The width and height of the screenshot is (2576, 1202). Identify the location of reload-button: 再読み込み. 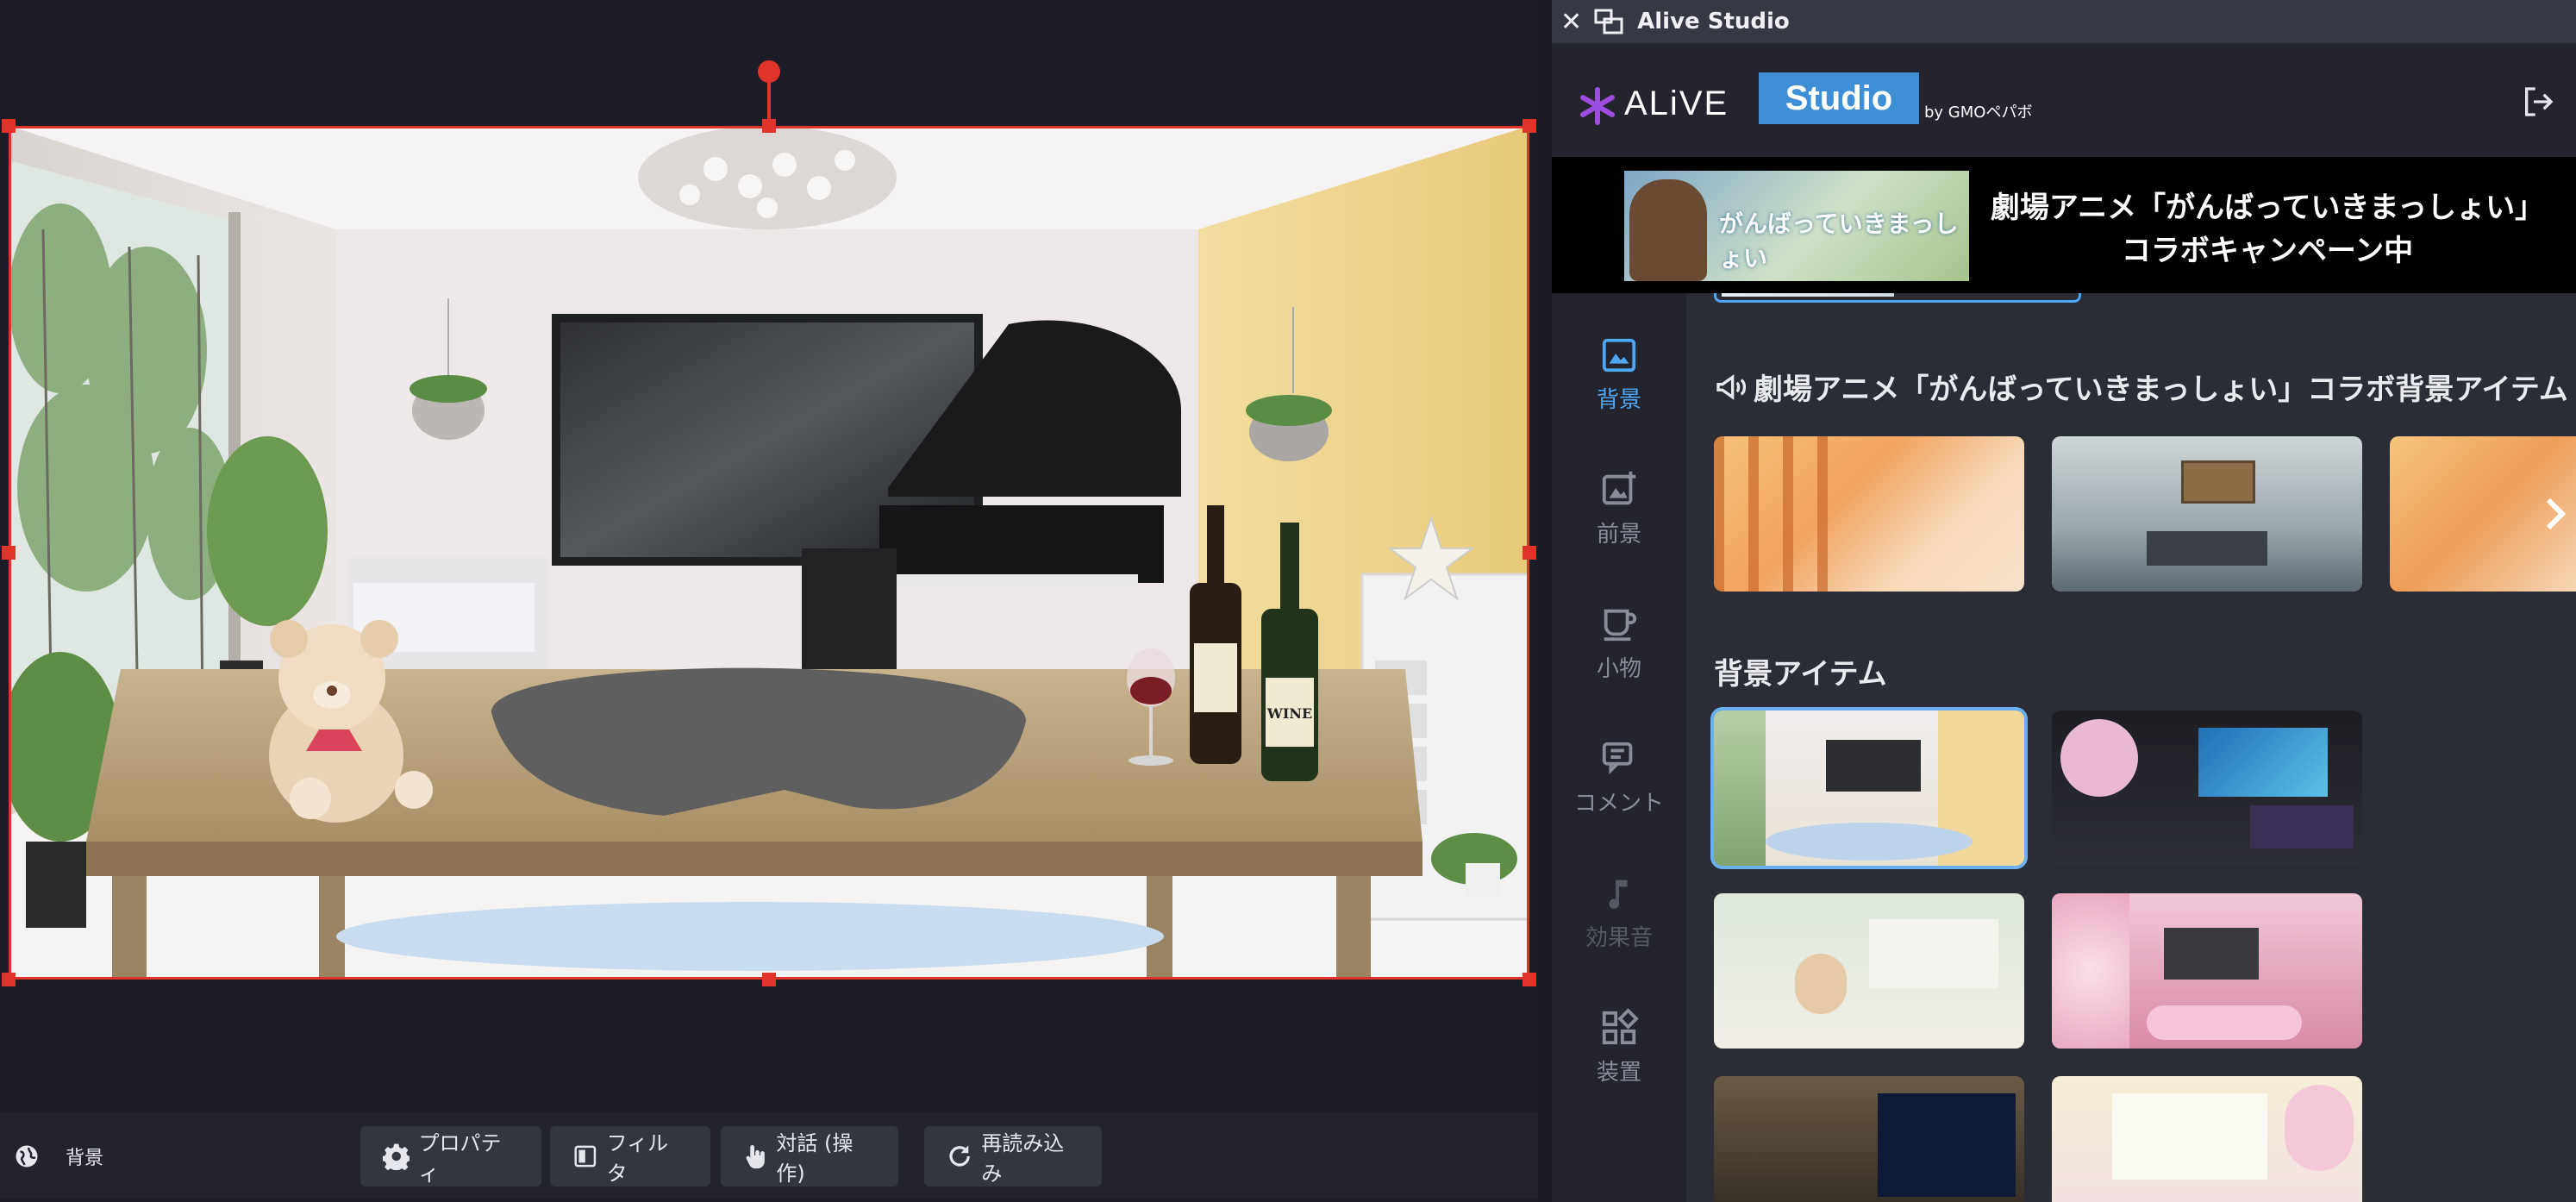
(1013, 1156).